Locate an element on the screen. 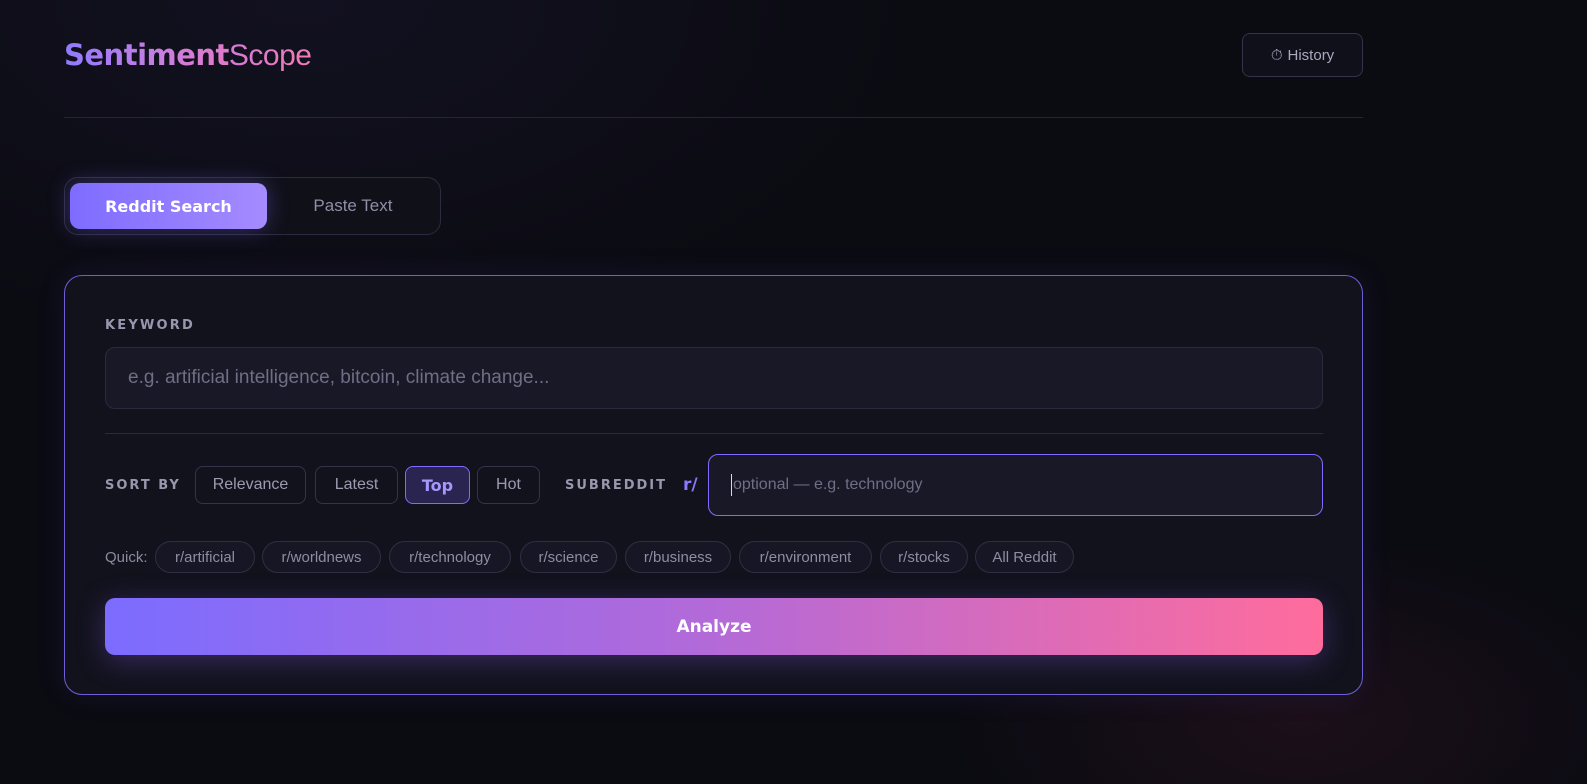 The height and width of the screenshot is (784, 1587). divider is located at coordinates (714, 433).